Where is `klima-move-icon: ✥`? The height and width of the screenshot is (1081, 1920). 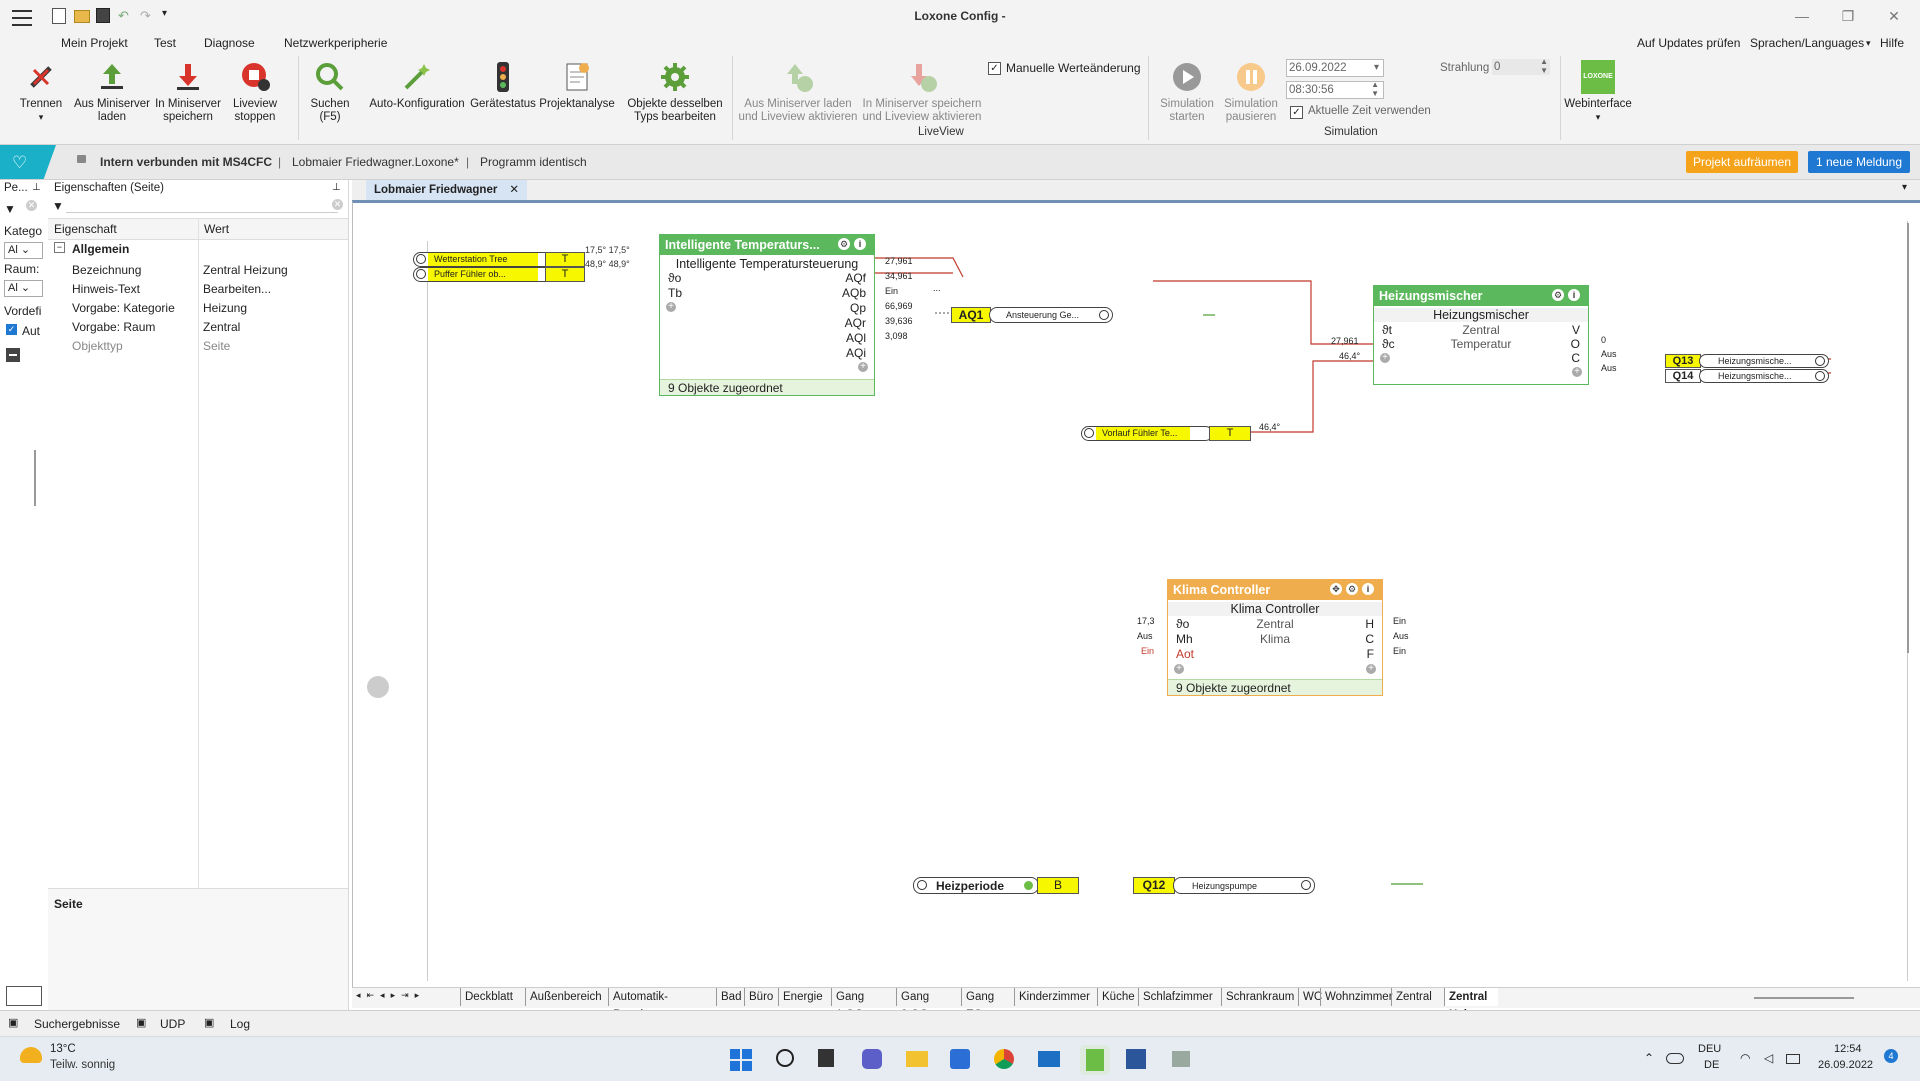
klima-move-icon: ✥ is located at coordinates (1336, 589).